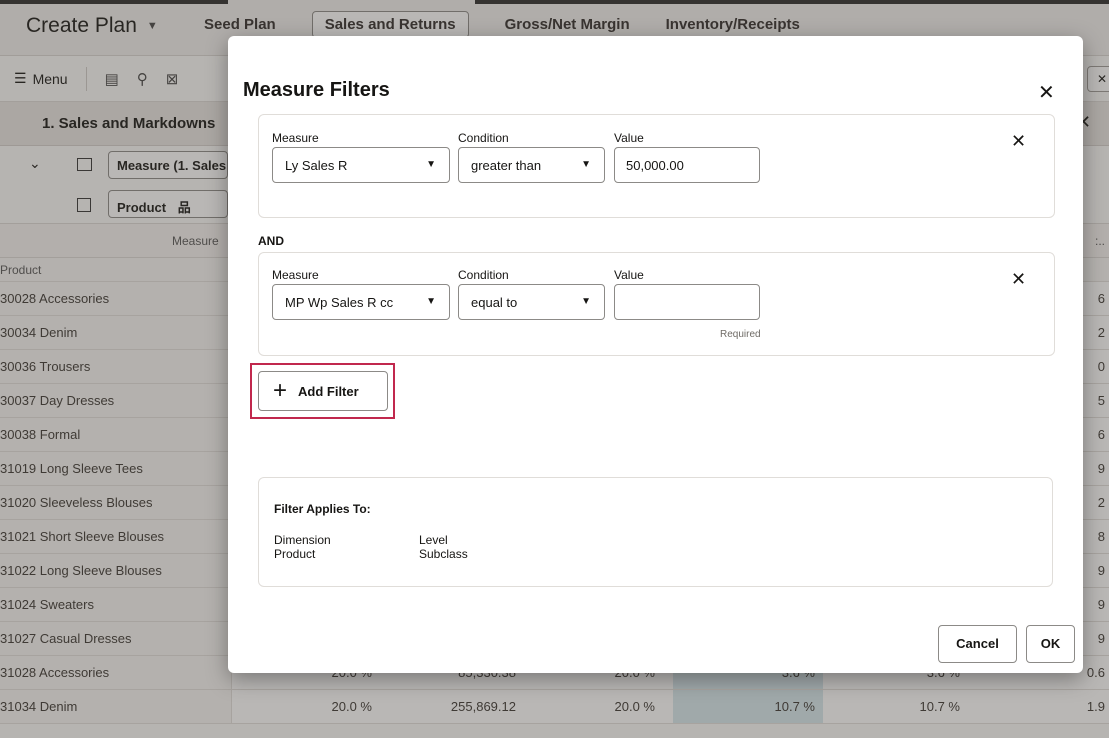  I want to click on level-value: Subclass, so click(443, 554).